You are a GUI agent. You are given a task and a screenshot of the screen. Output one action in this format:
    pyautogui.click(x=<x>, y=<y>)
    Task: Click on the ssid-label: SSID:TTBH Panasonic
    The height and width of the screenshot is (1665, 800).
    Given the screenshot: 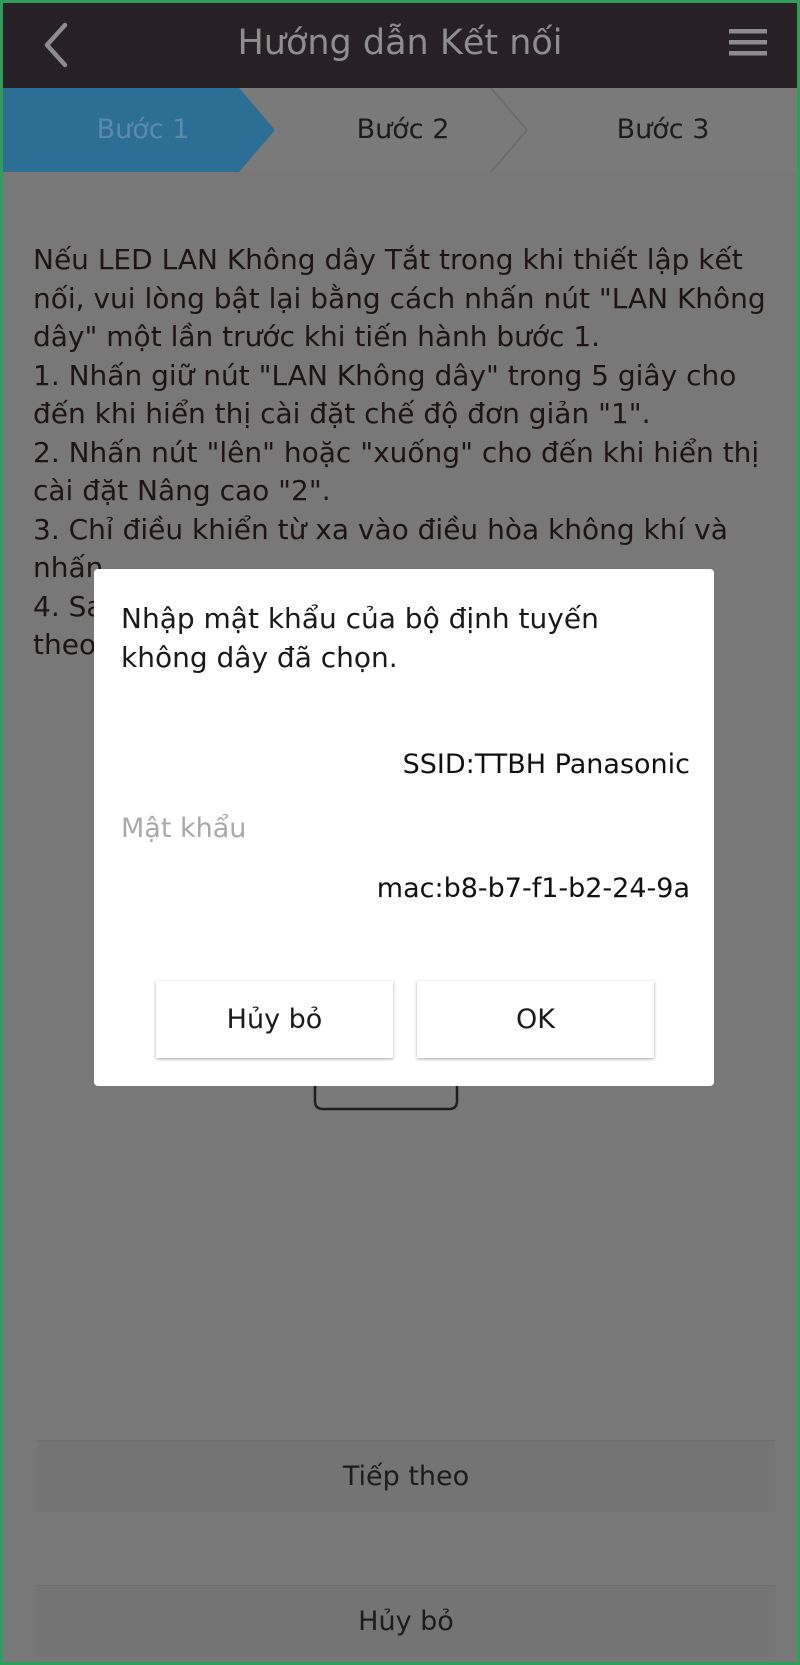 What is the action you would take?
    pyautogui.click(x=546, y=764)
    